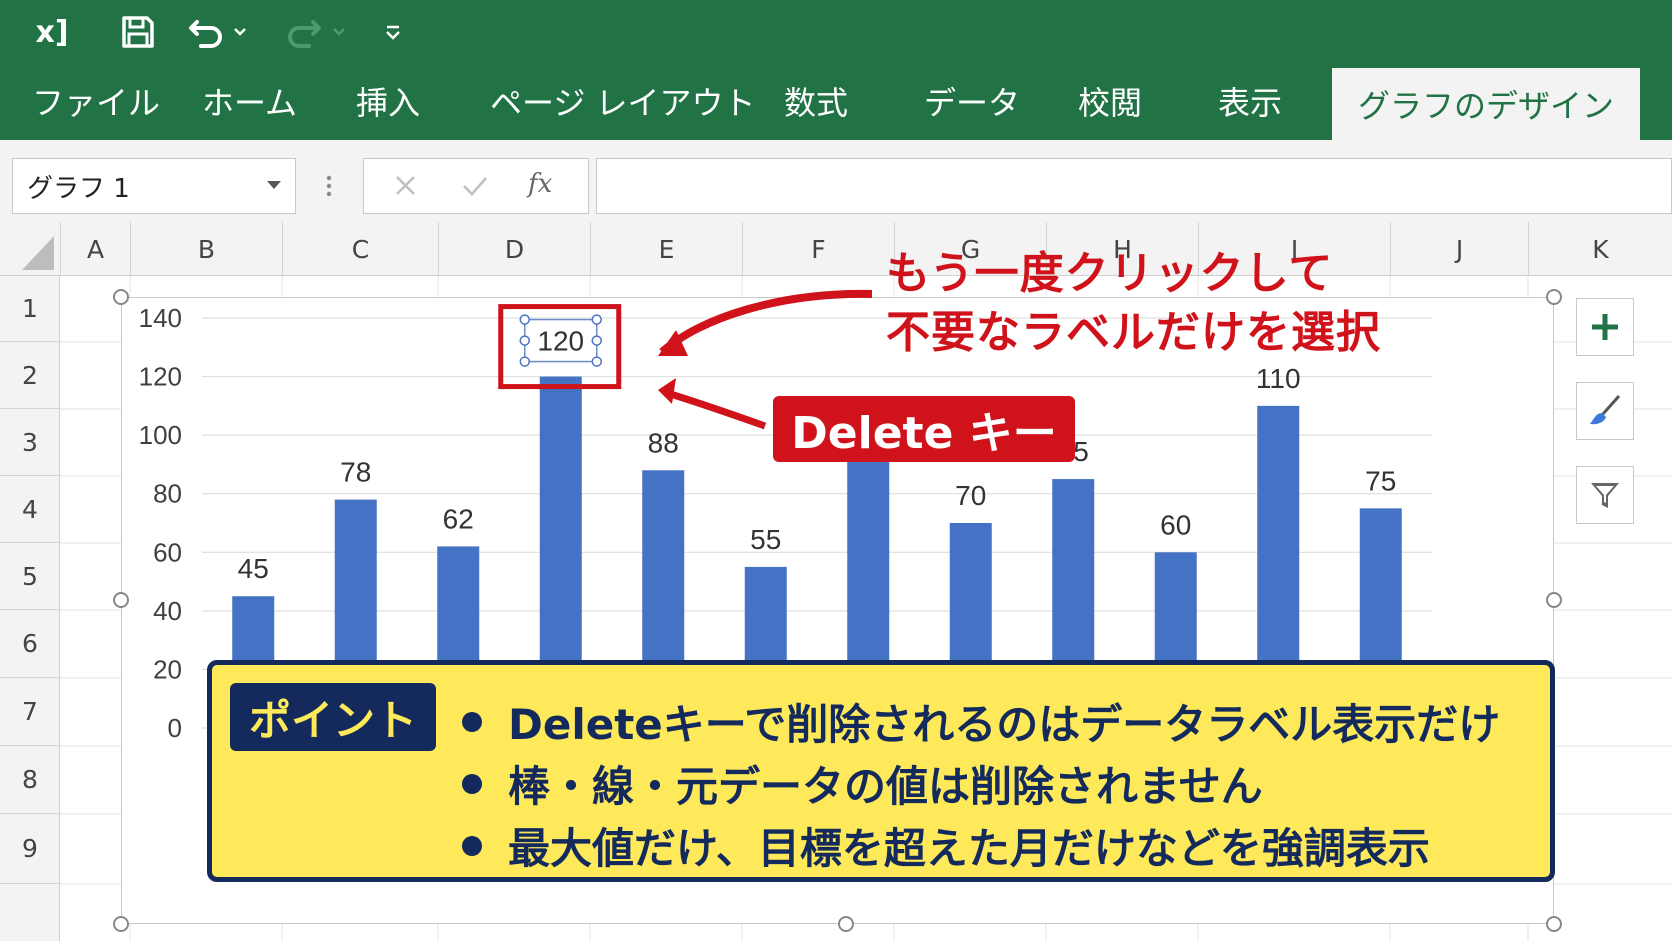 The width and height of the screenshot is (1672, 941). What do you see at coordinates (333, 717) in the screenshot?
I see `point-badge: ポイント` at bounding box center [333, 717].